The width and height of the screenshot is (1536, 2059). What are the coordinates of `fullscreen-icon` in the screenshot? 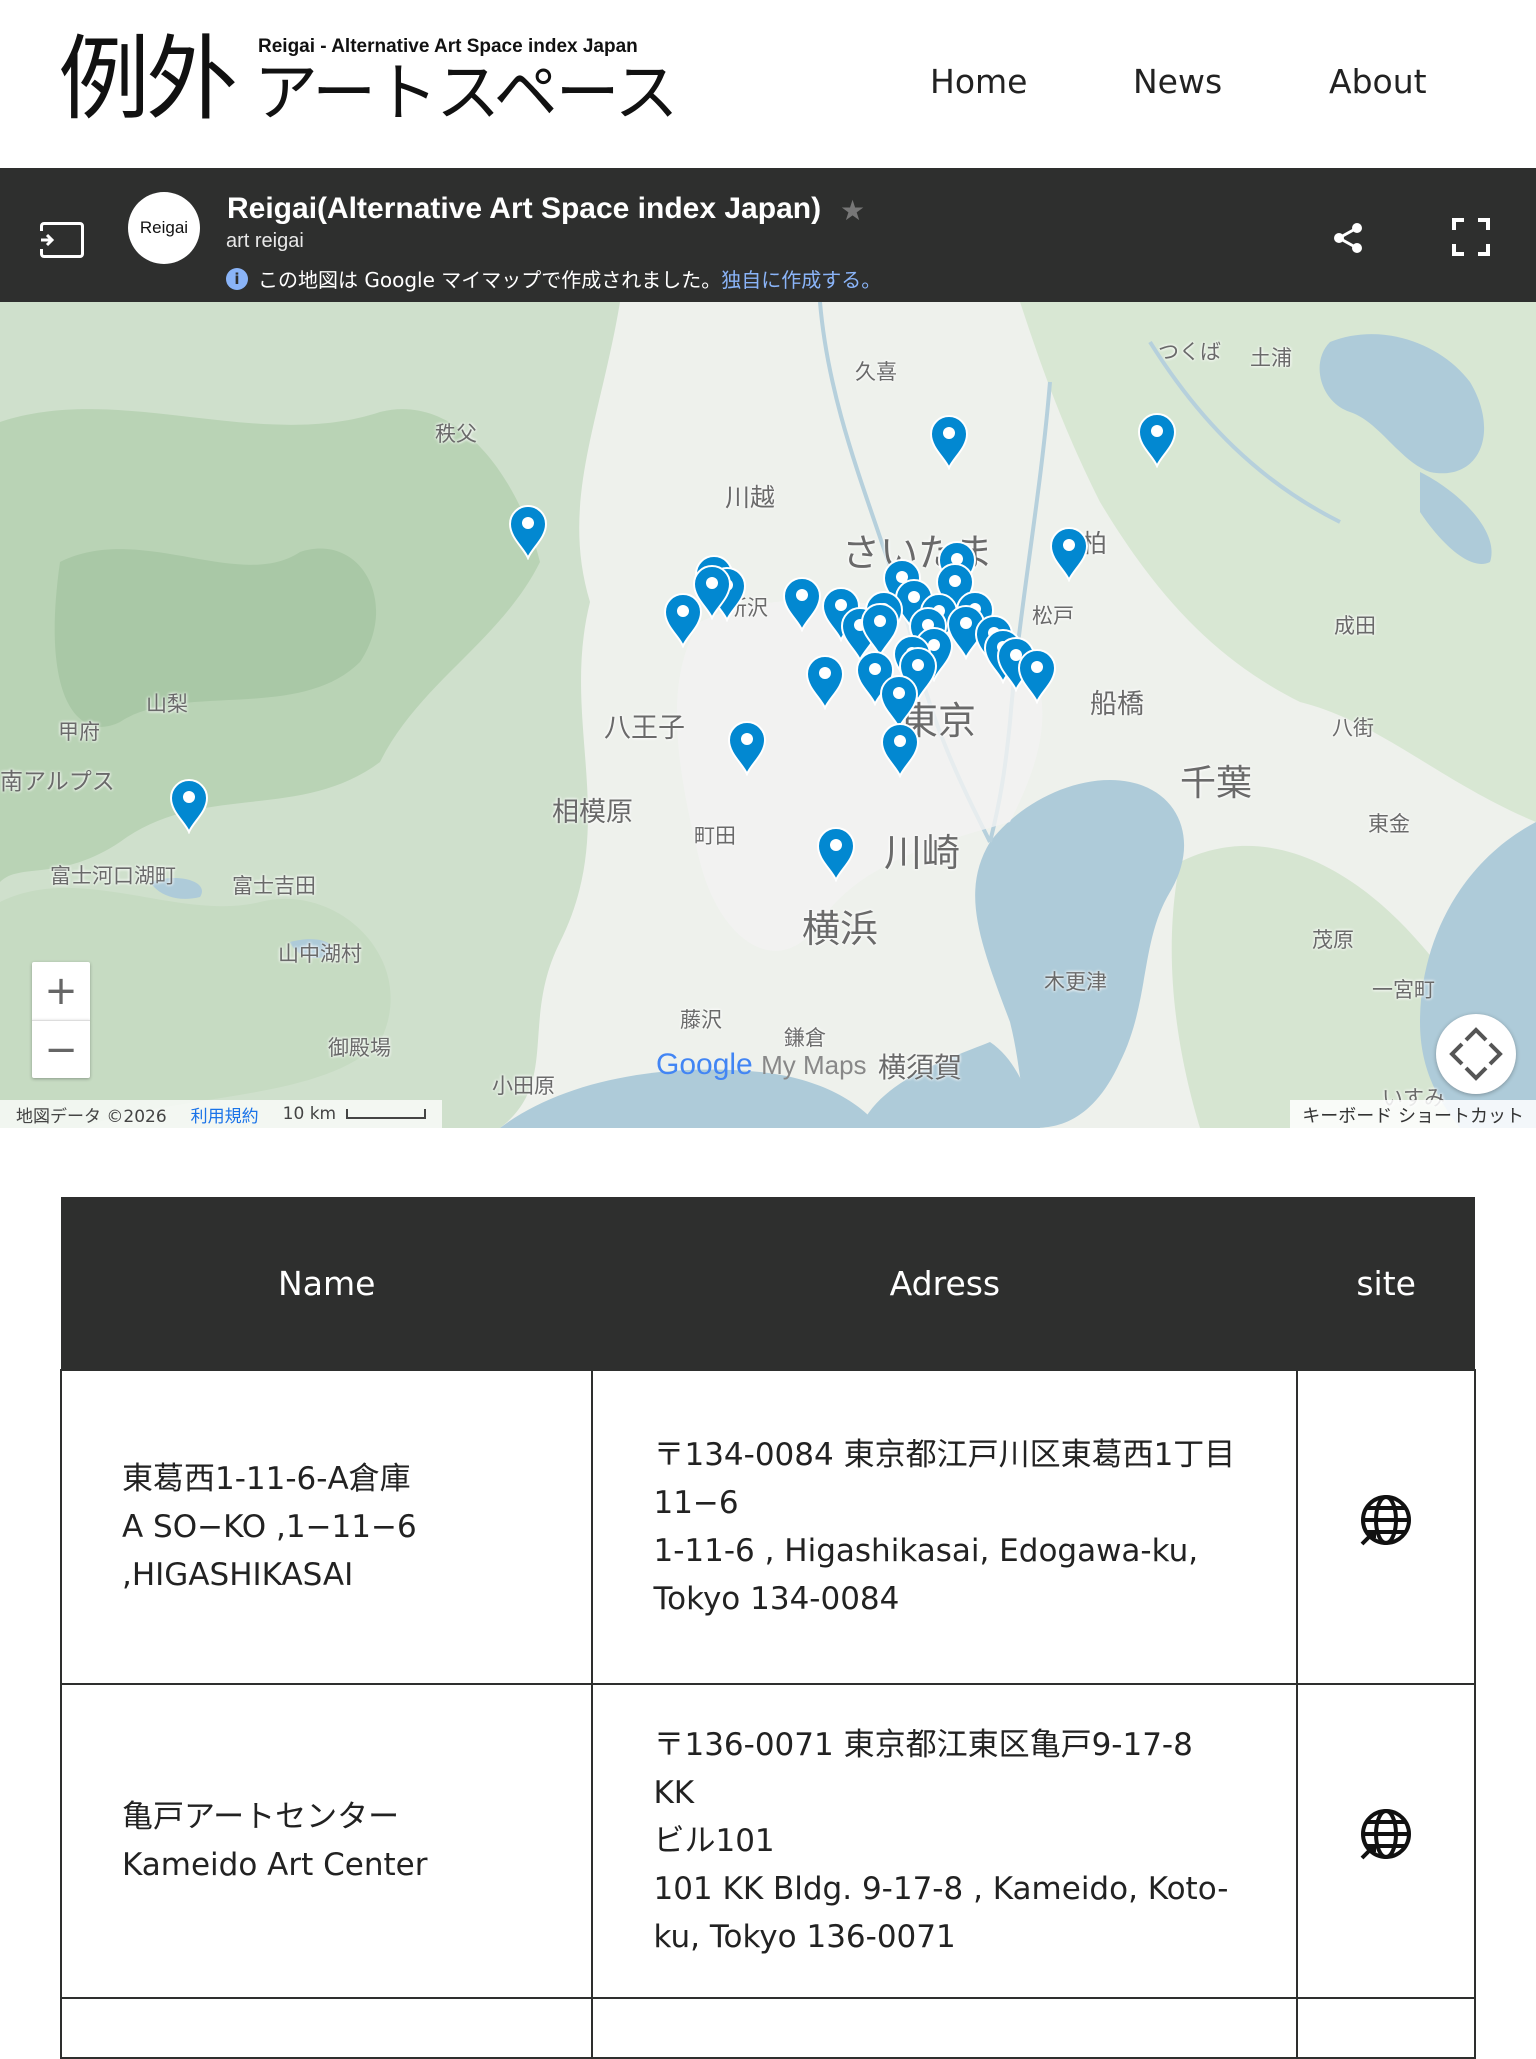 It's located at (1471, 237).